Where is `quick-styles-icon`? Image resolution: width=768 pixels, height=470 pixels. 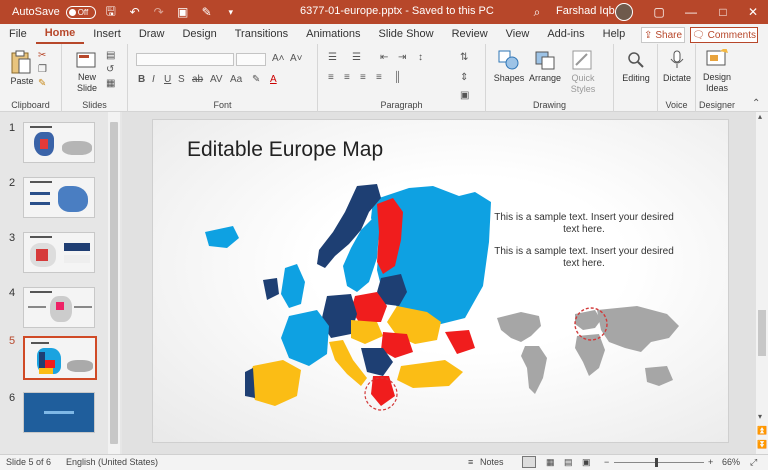 quick-styles-icon is located at coordinates (583, 60).